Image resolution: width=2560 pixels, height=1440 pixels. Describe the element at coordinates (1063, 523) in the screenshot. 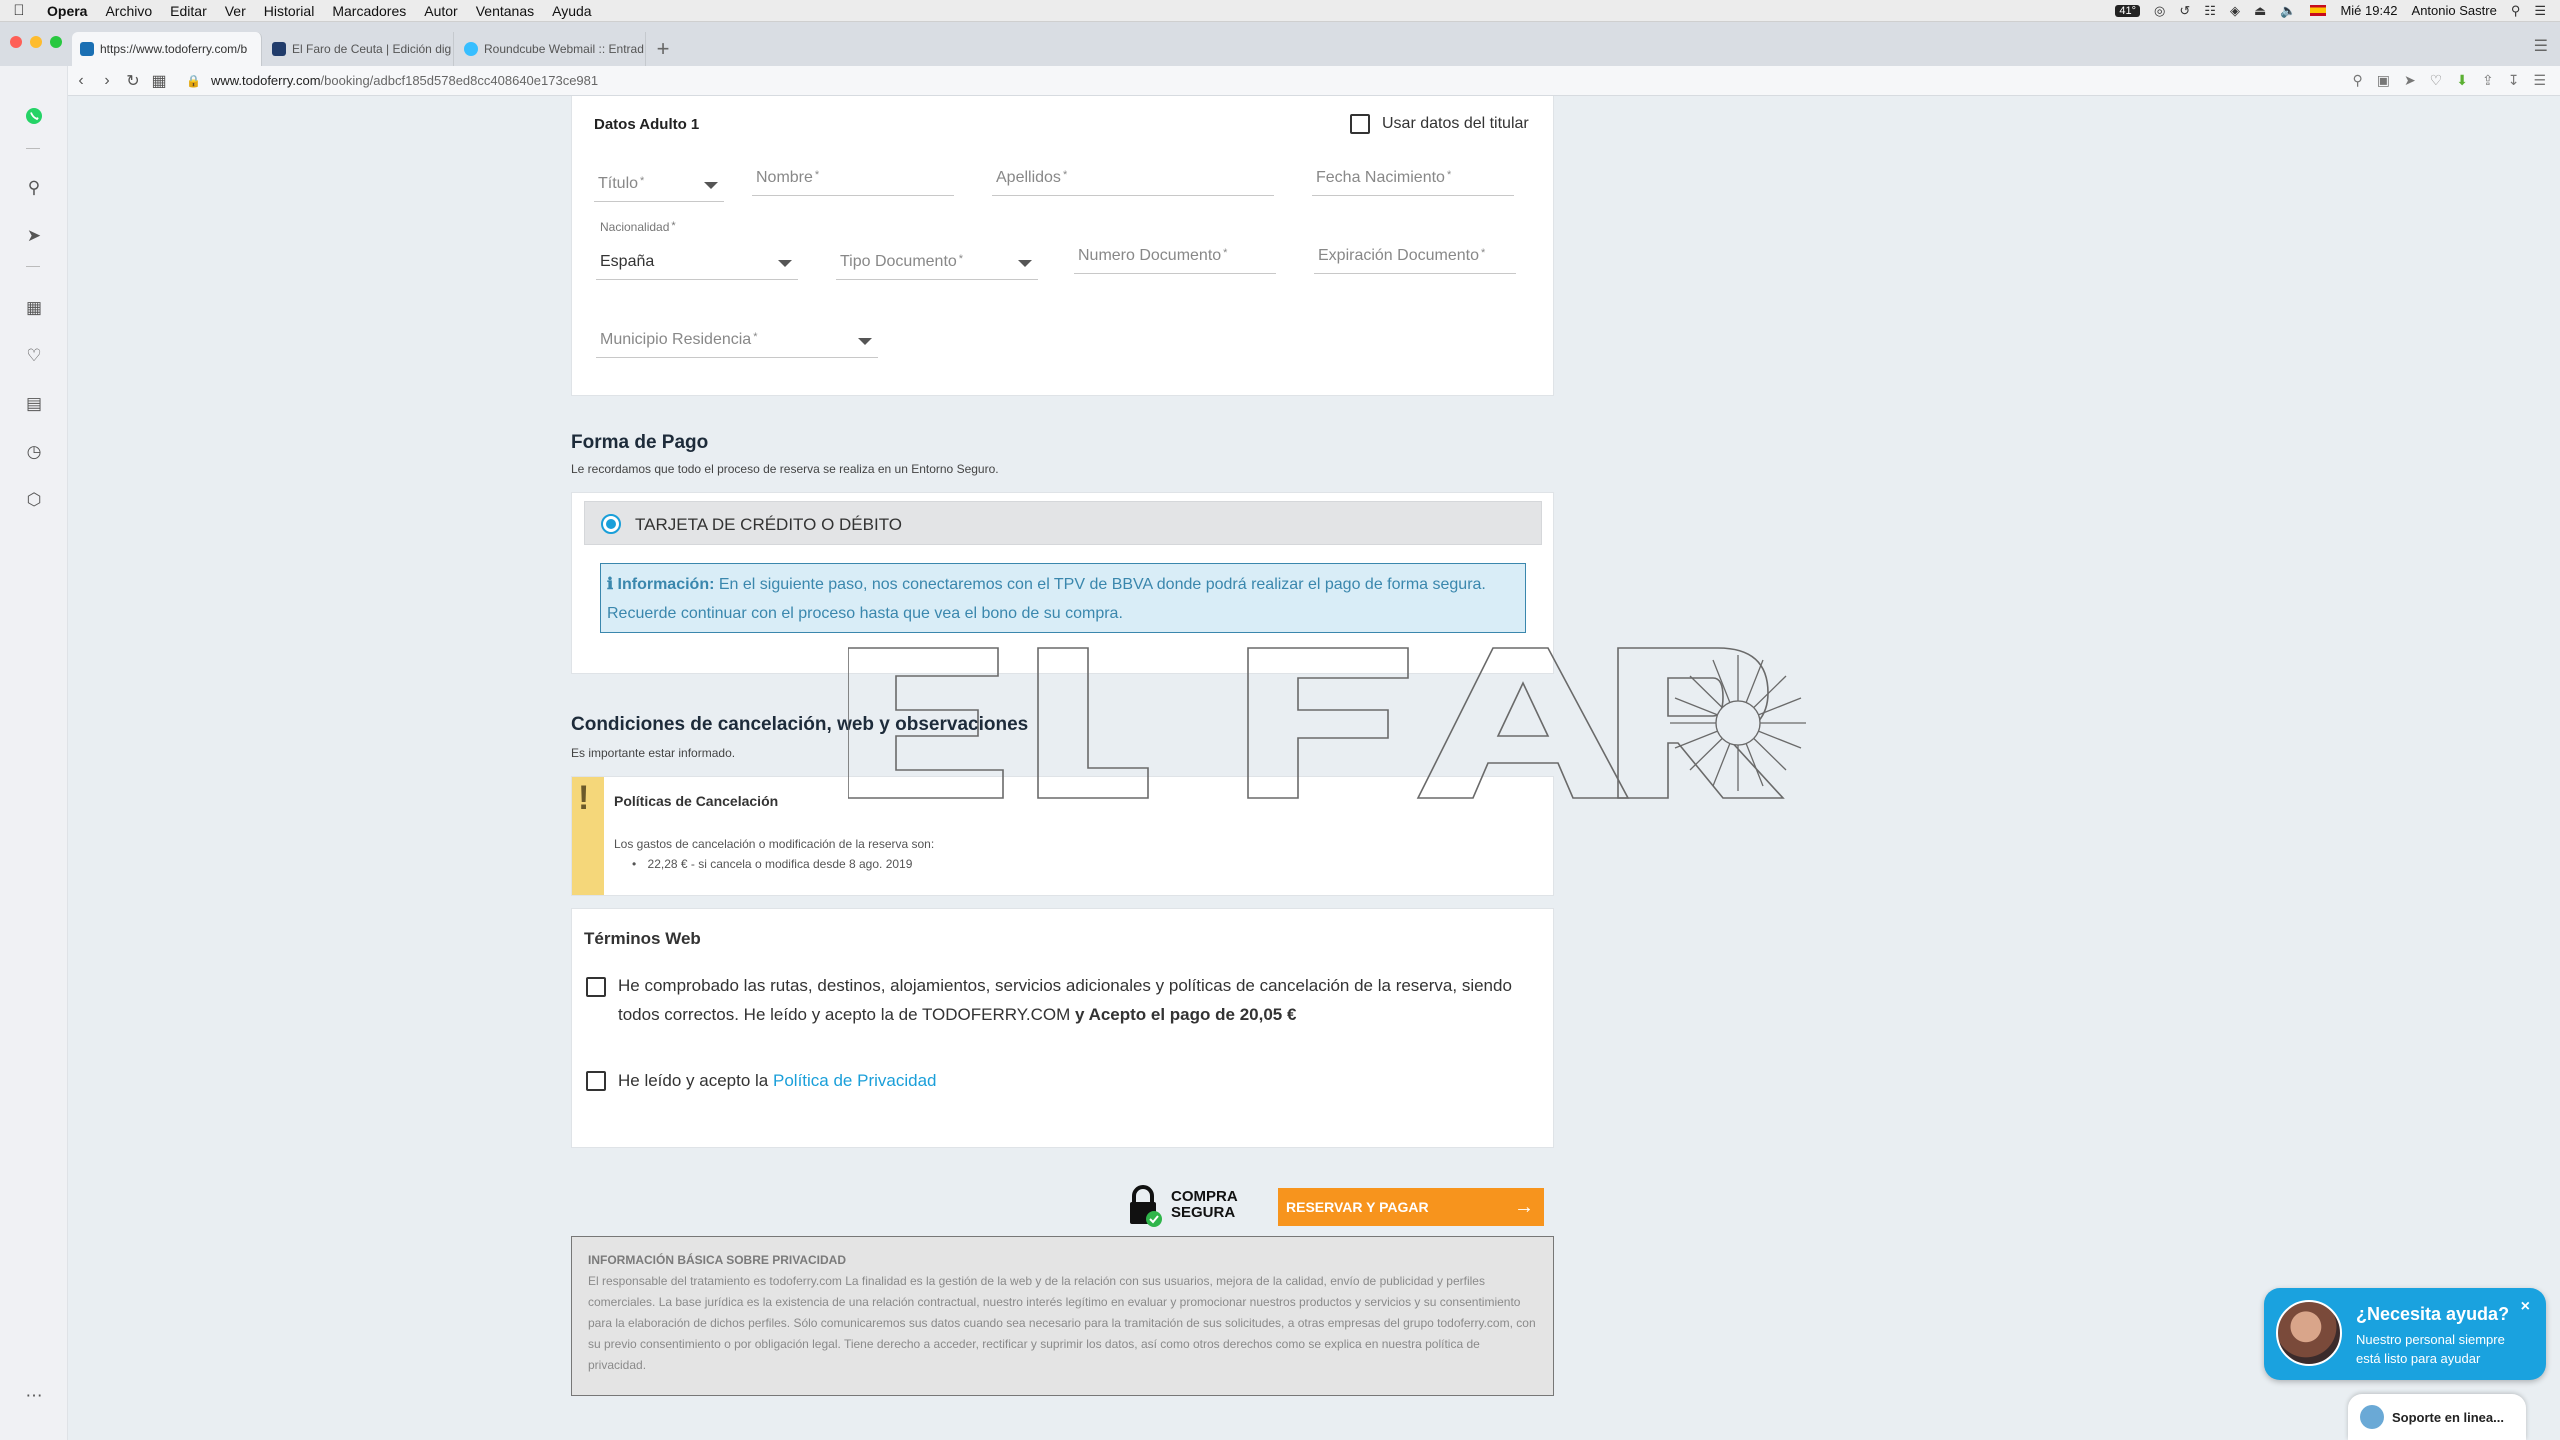

I see `card-payment-option: TARJETA DE CRÉDITO O DÉBITO` at that location.